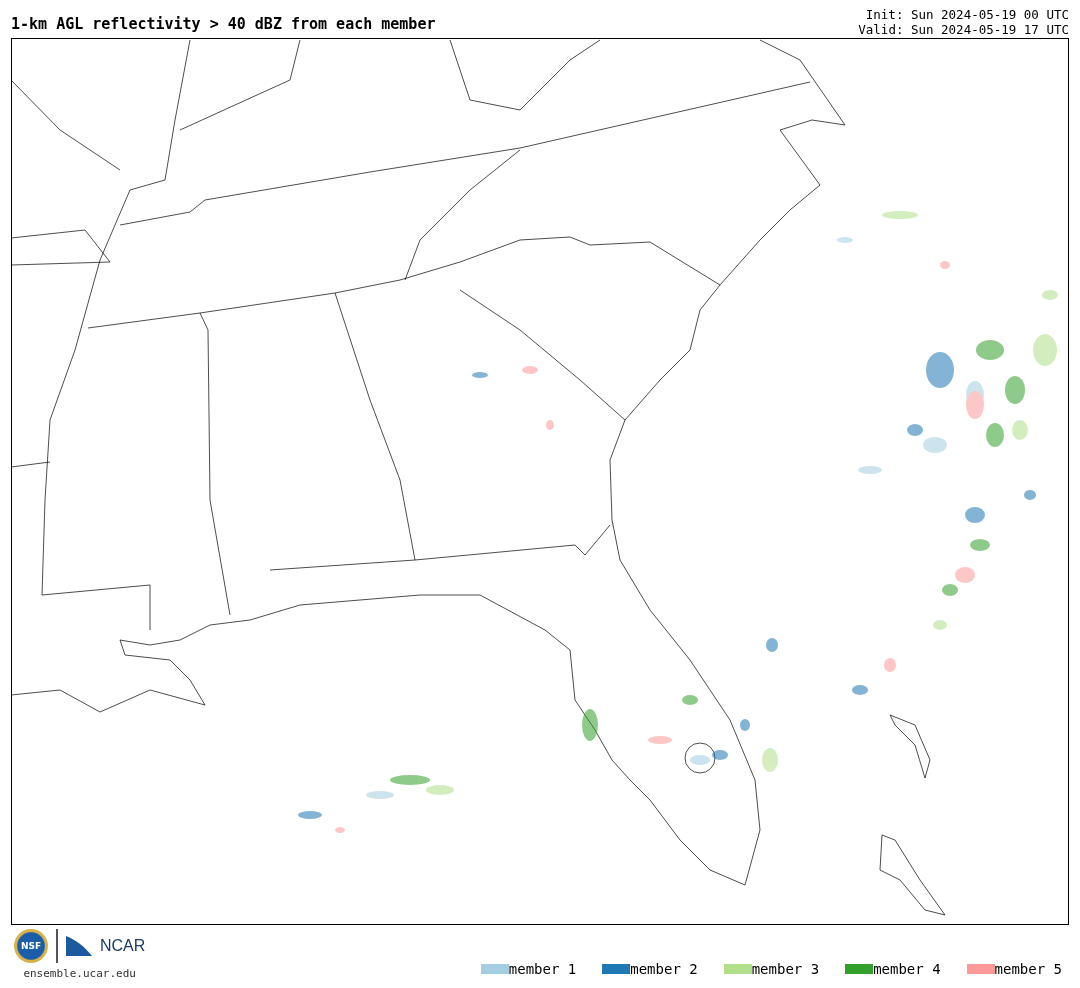 The image size is (1080, 988). Describe the element at coordinates (1028, 969) in the screenshot. I see `legend-label: member 5` at that location.